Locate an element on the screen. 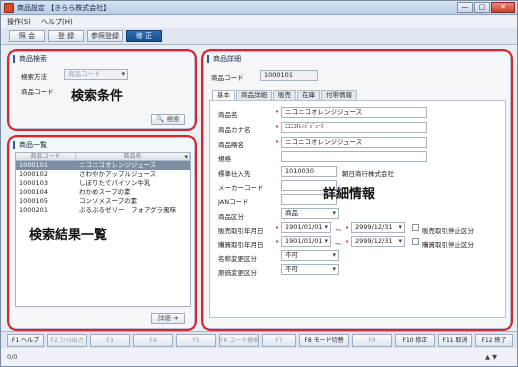 The image size is (518, 367). scroll-arrows-icon: ▲ ▼ is located at coordinates (491, 357).